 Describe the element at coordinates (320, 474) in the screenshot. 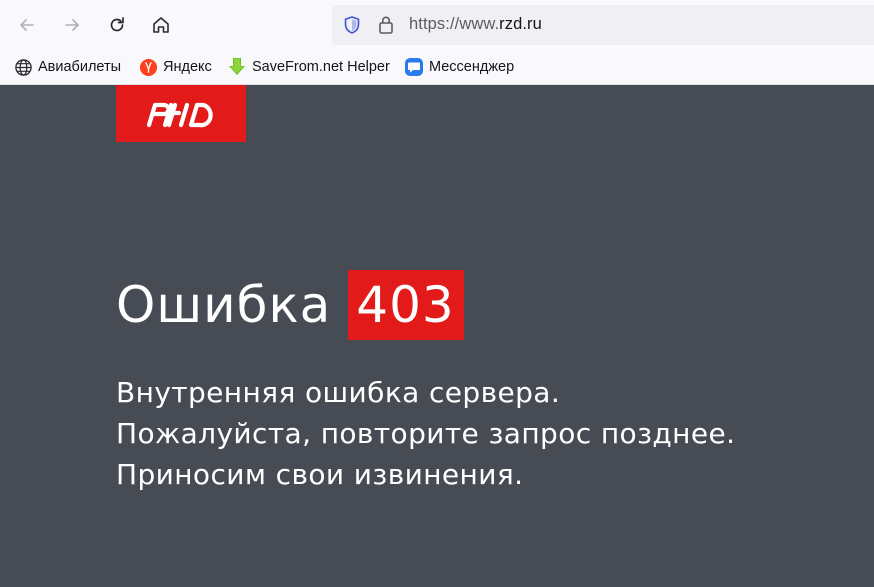

I see `error-message-line: Приносим свои извинения.` at that location.